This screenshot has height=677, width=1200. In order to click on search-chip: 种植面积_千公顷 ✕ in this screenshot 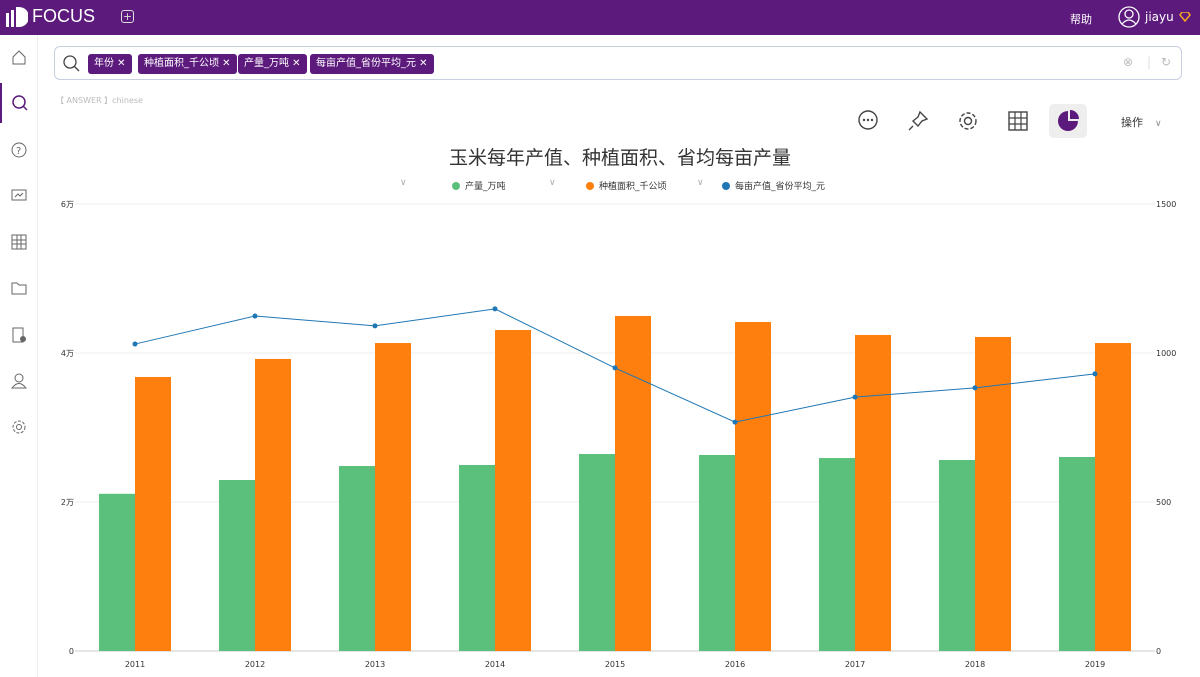, I will do `click(187, 64)`.